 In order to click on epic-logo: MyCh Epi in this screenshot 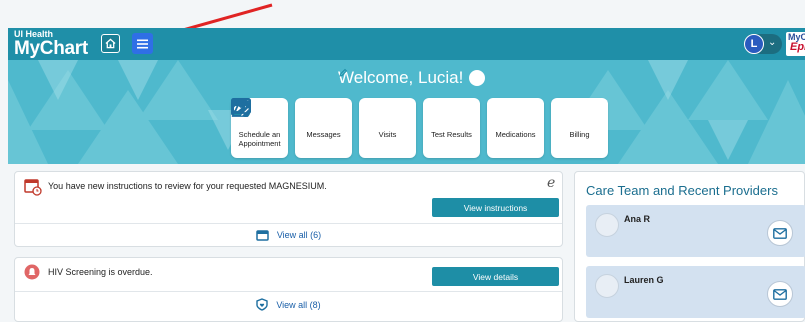, I will do `click(795, 44)`.